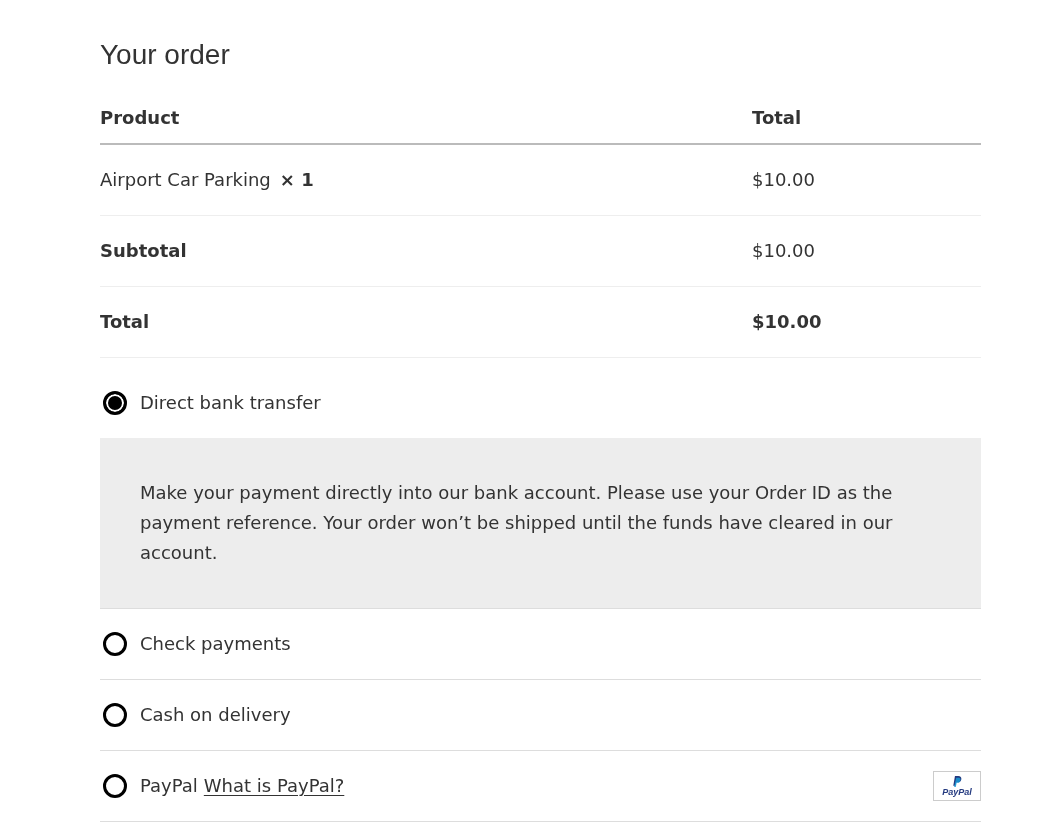  Describe the element at coordinates (215, 644) in the screenshot. I see `payment-method-label: Check payments` at that location.